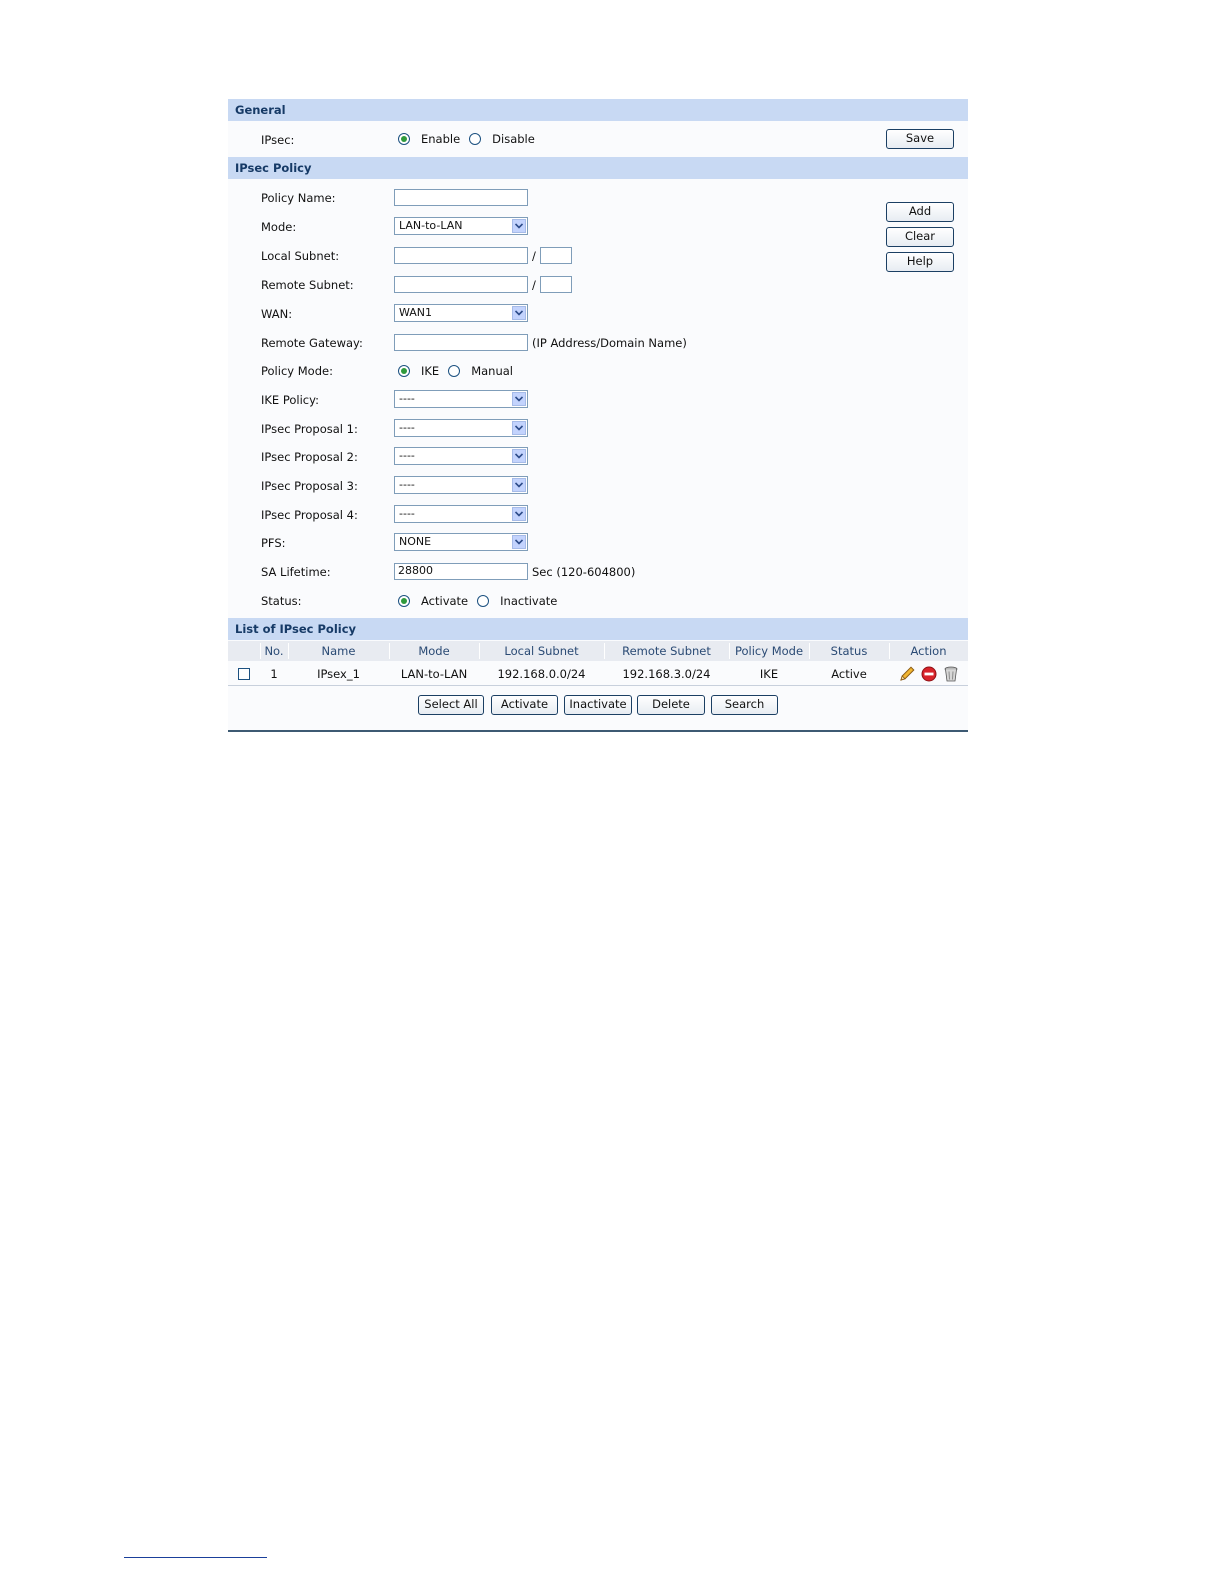 This screenshot has width=1224, height=1584. What do you see at coordinates (555, 284) in the screenshot?
I see `remote-subnet-mask-input` at bounding box center [555, 284].